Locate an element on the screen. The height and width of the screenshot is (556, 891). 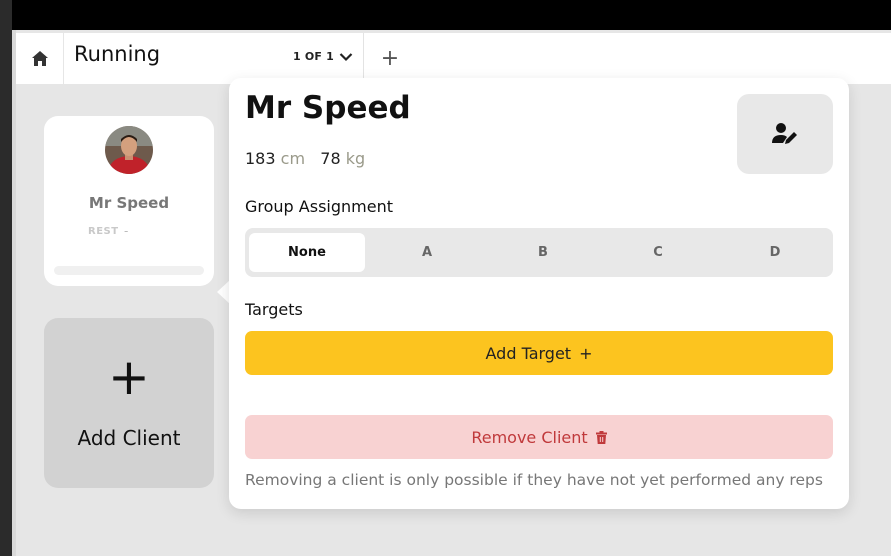
home-button is located at coordinates (40, 58).